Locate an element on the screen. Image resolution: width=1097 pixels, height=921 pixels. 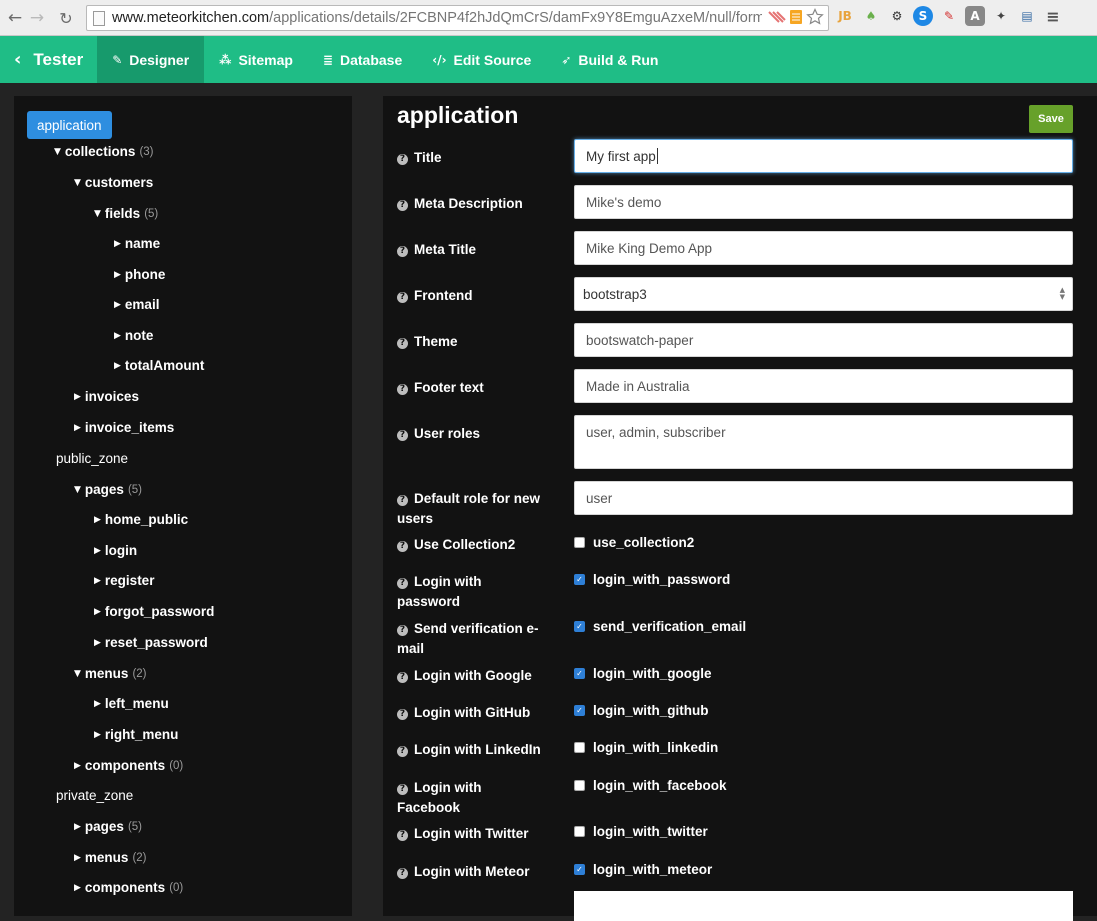
theme-input: bootswatch-paper is located at coordinates (823, 340).